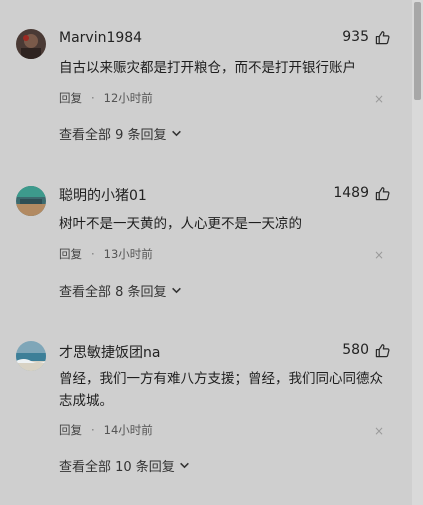  I want to click on scrollbar, so click(417, 252).